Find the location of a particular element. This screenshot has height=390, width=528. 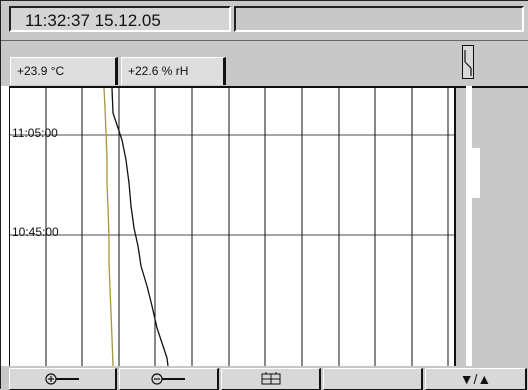

temperature-trace is located at coordinates (108, 227).